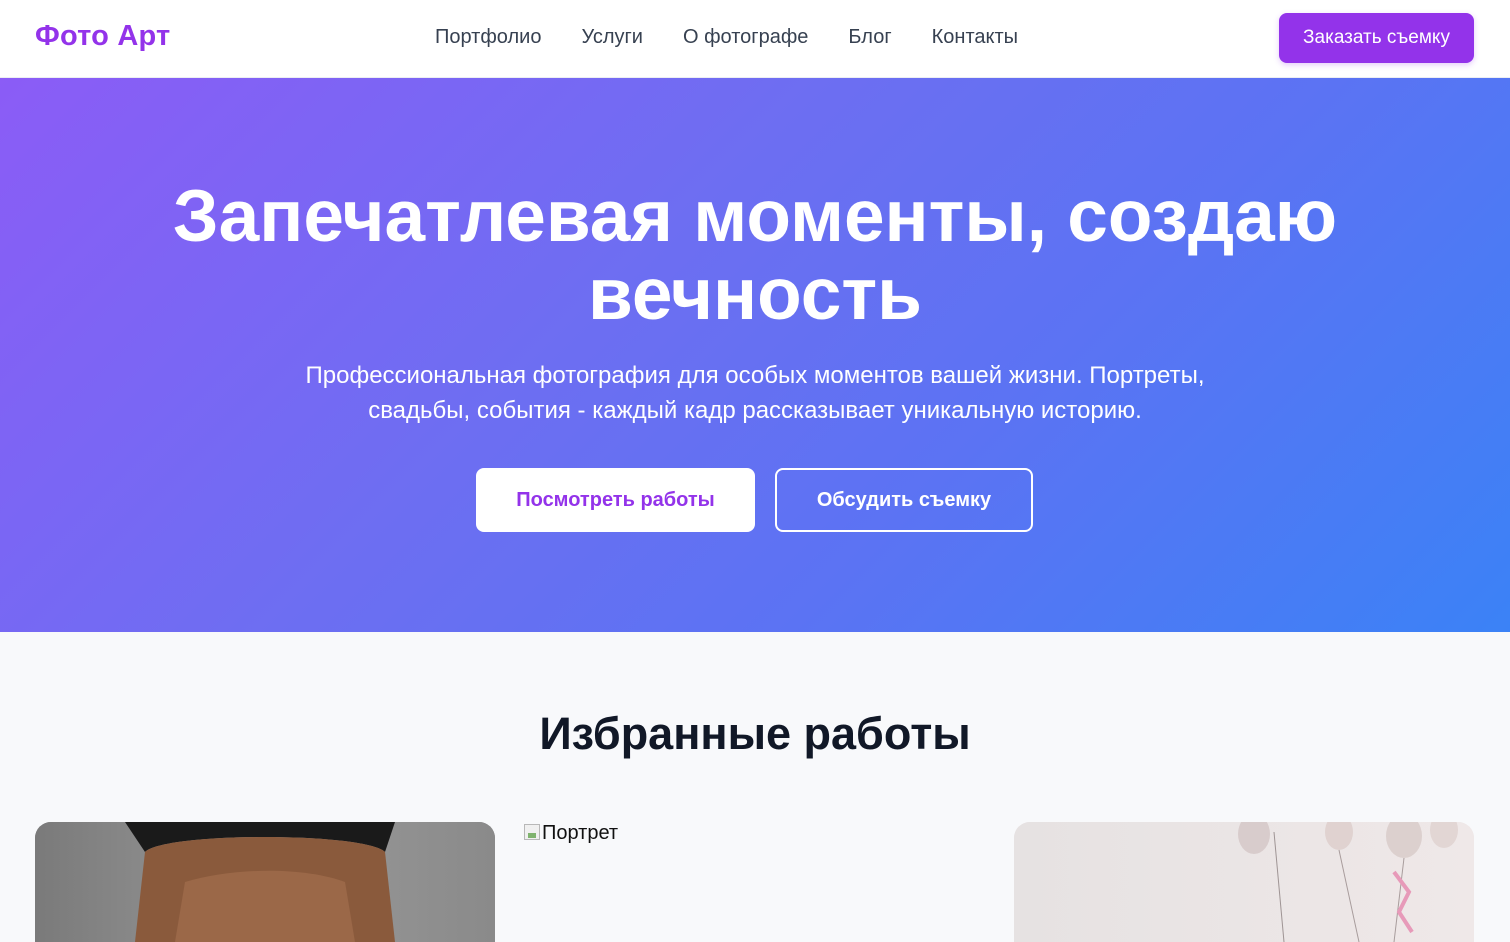 Image resolution: width=1510 pixels, height=942 pixels. Describe the element at coordinates (488, 37) in the screenshot. I see `nav-link-portfolio: Портфолио` at that location.